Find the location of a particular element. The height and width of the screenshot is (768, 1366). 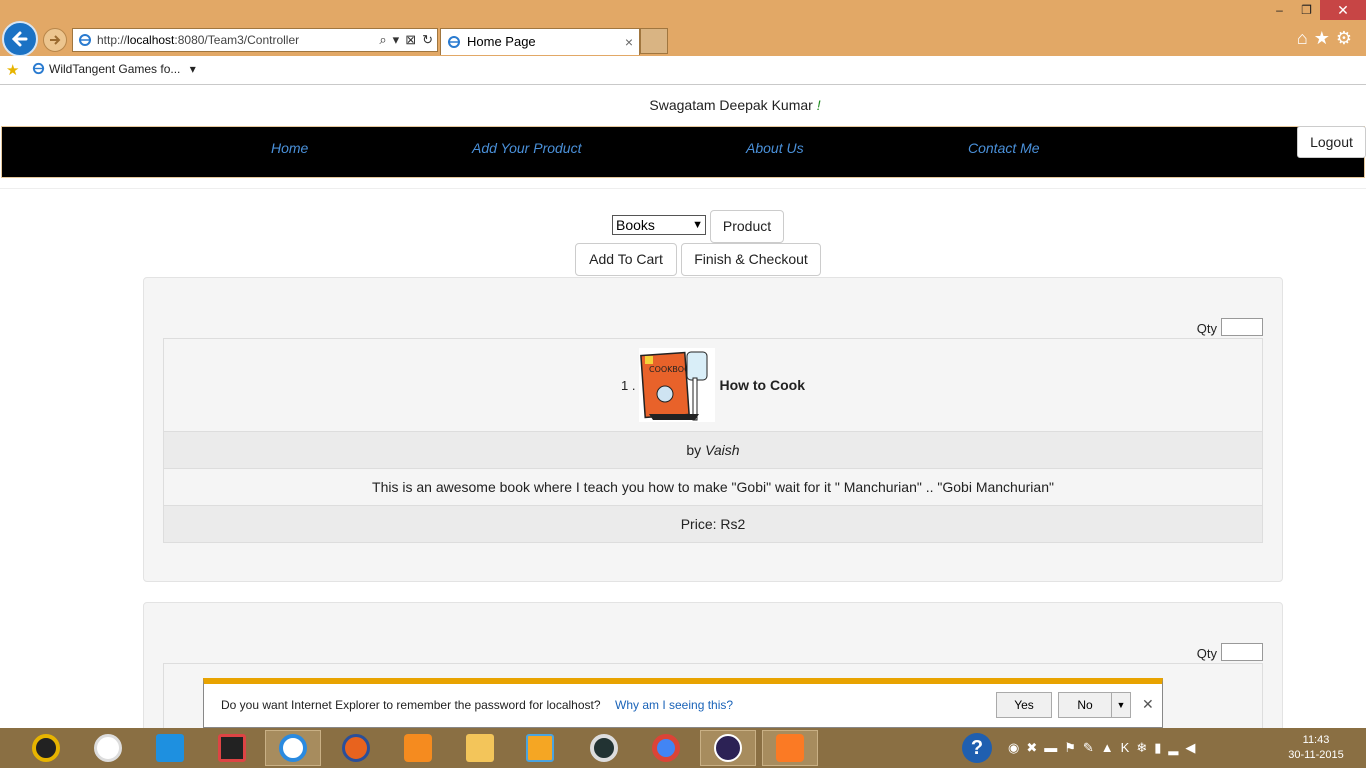

category-select: Books ▼ is located at coordinates (659, 225).